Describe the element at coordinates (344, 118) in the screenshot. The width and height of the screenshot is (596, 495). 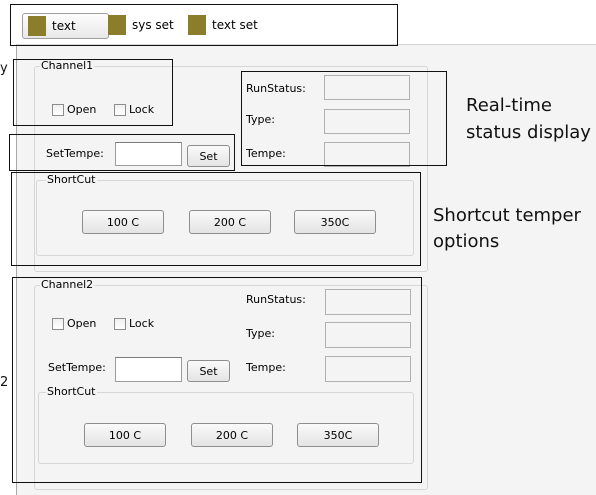
I see `status-callout-box` at that location.